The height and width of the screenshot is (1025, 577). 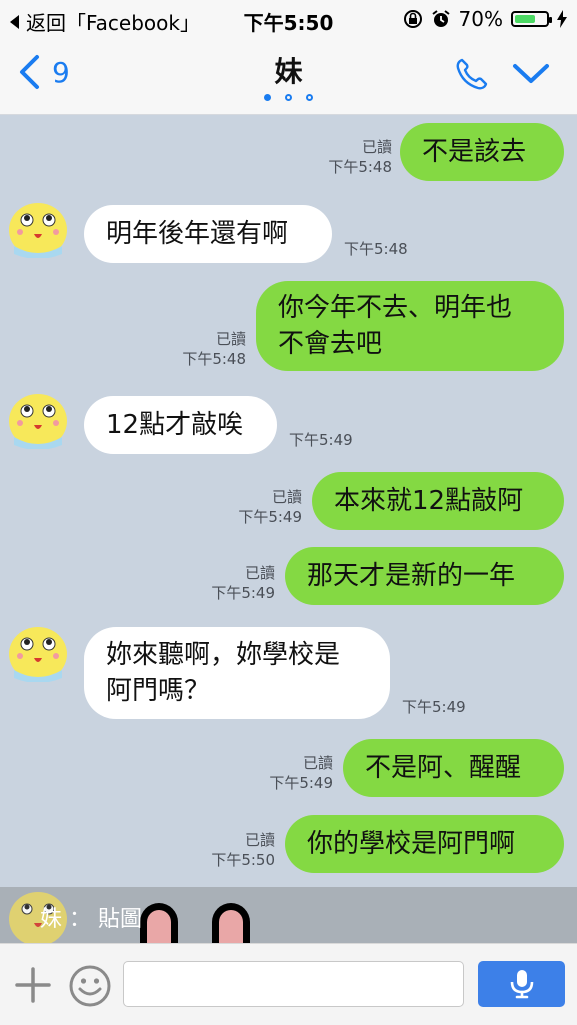 I want to click on status-bar: 返回「Facebook」 下午5:50 70%, so click(x=288, y=18).